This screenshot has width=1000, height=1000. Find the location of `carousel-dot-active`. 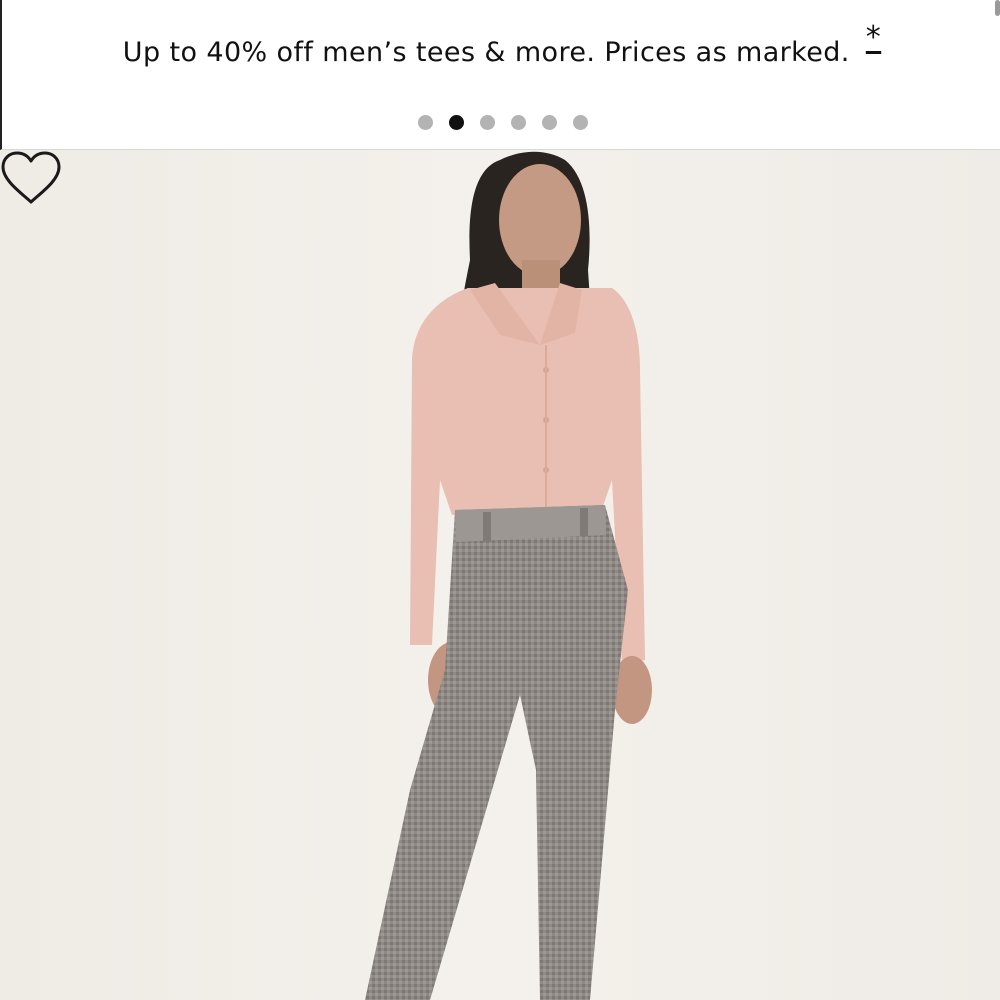

carousel-dot-active is located at coordinates (456, 122).